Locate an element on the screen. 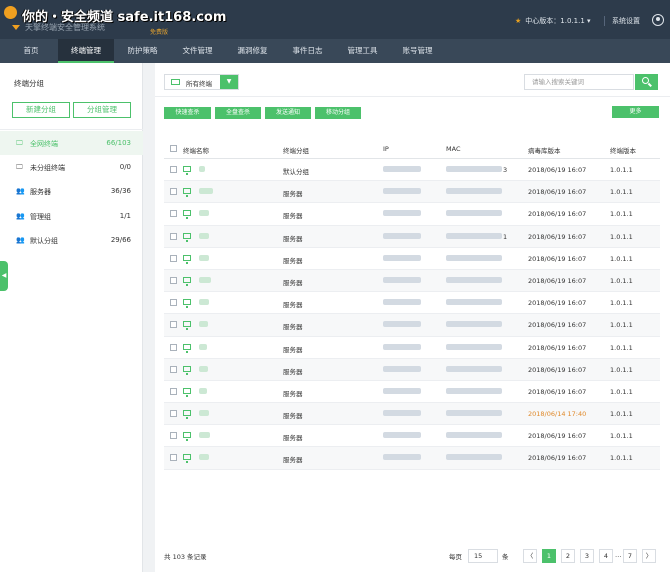 The image size is (670, 572). move-group-button: 移动分组 is located at coordinates (338, 113).